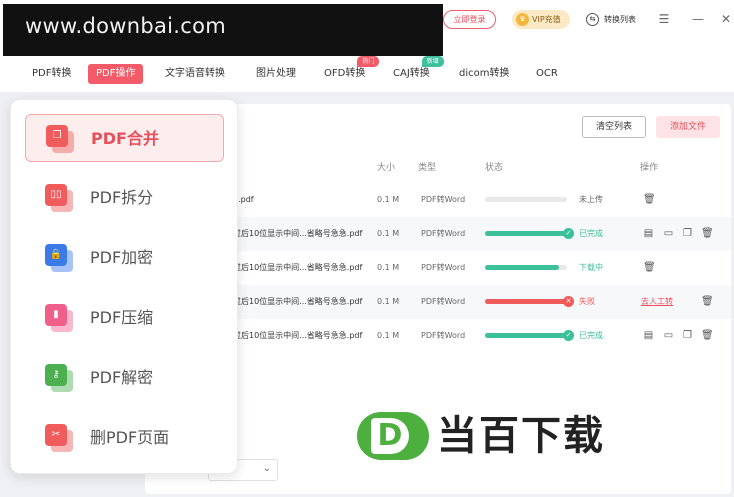  Describe the element at coordinates (664, 19) in the screenshot. I see `menu-icon: ☰` at that location.